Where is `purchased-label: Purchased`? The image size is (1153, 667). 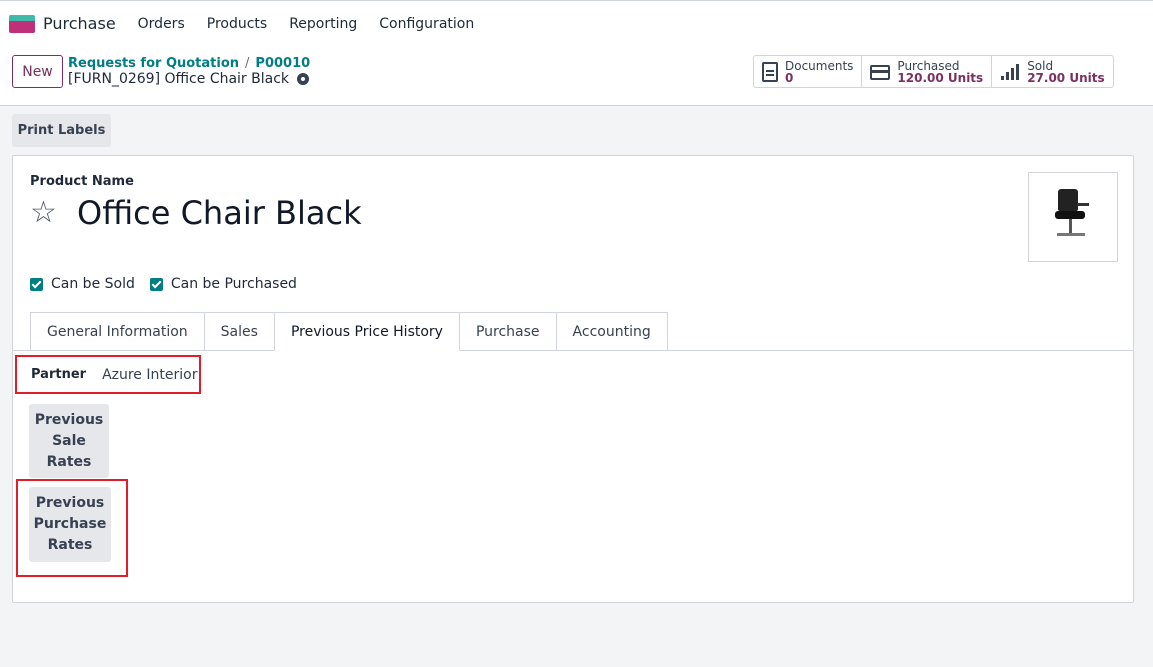
purchased-label: Purchased is located at coordinates (928, 65).